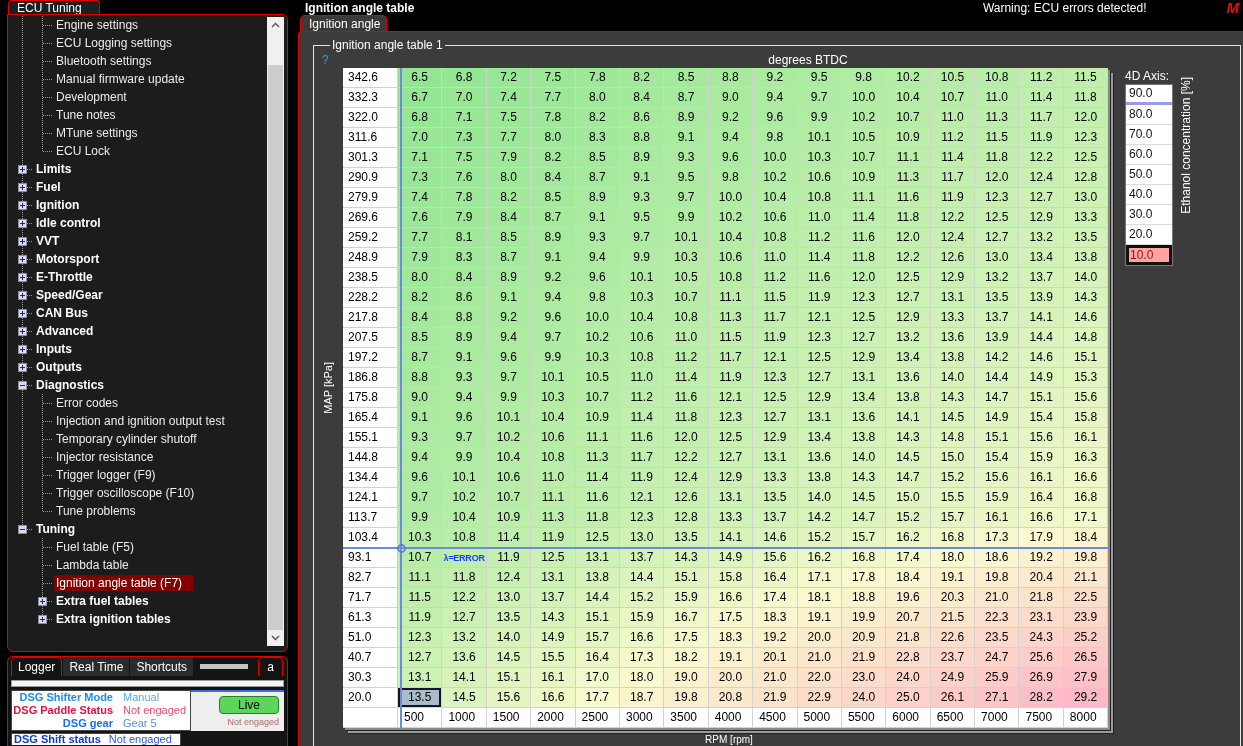 The image size is (1243, 746). I want to click on tree-item: ECU Logging settings, so click(114, 43).